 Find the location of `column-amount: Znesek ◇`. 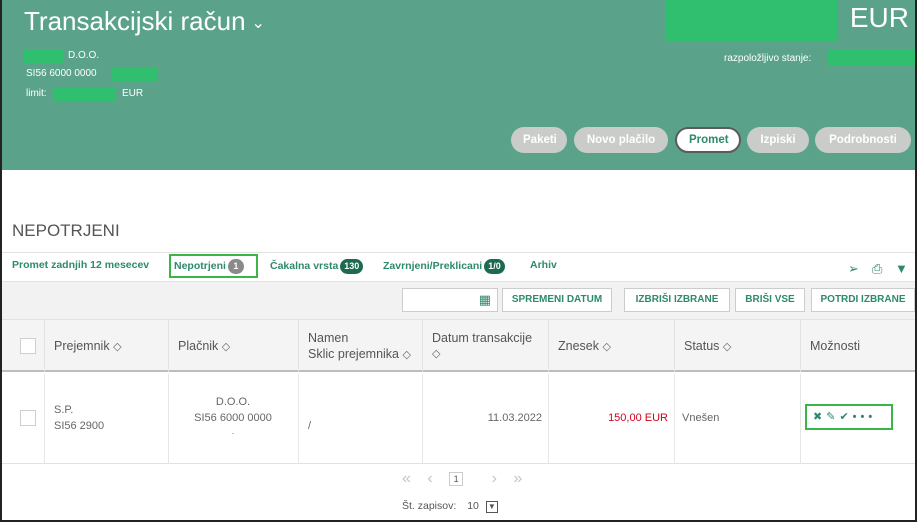

column-amount: Znesek ◇ is located at coordinates (584, 346).